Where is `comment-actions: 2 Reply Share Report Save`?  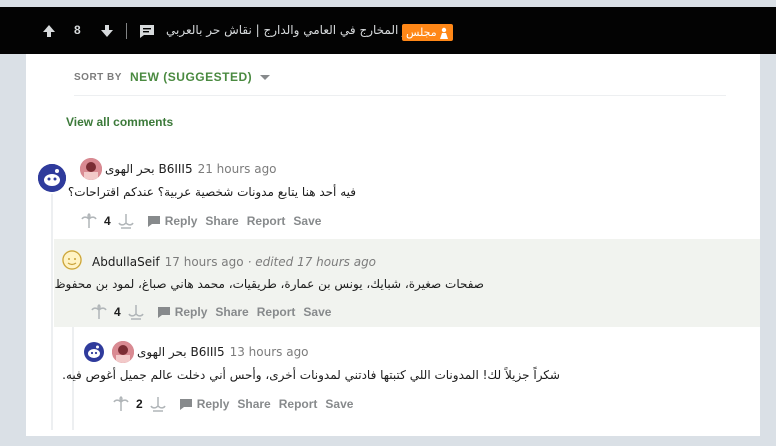 comment-actions: 2 Reply Share Report Save is located at coordinates (232, 404).